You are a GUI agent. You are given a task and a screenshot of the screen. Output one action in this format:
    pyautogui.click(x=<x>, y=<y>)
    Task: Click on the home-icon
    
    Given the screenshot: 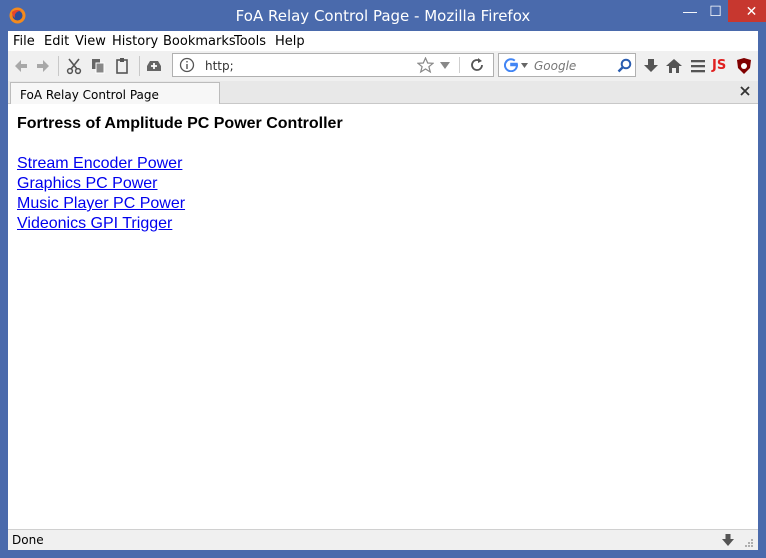 What is the action you would take?
    pyautogui.click(x=674, y=66)
    